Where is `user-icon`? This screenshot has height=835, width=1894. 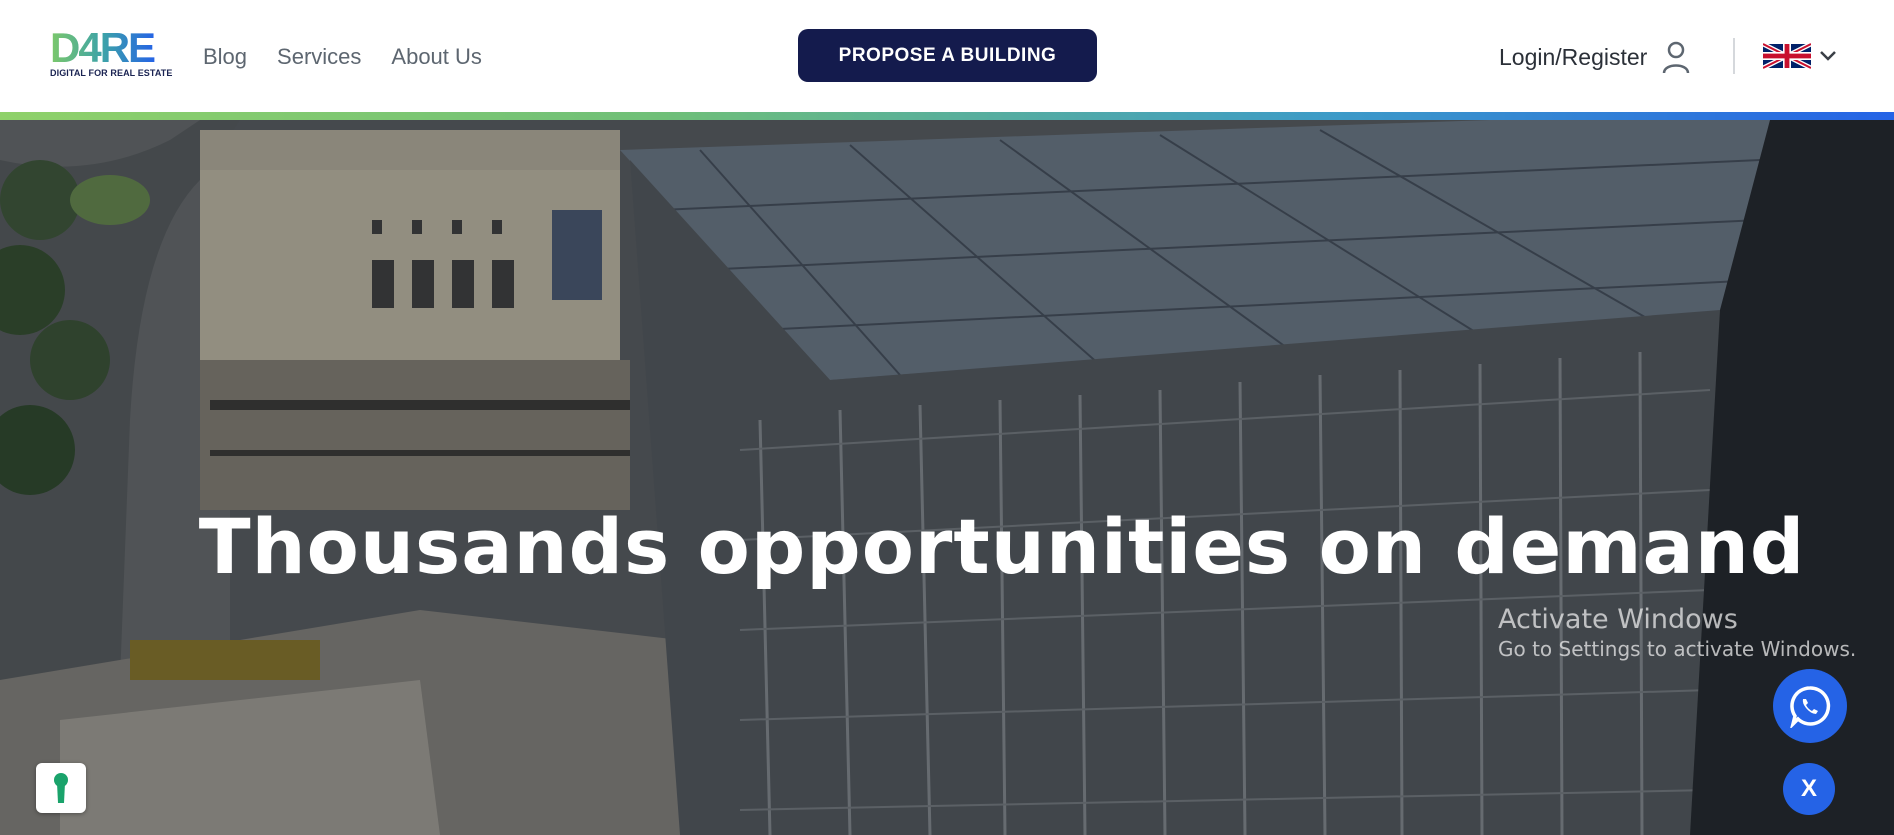 user-icon is located at coordinates (1676, 57).